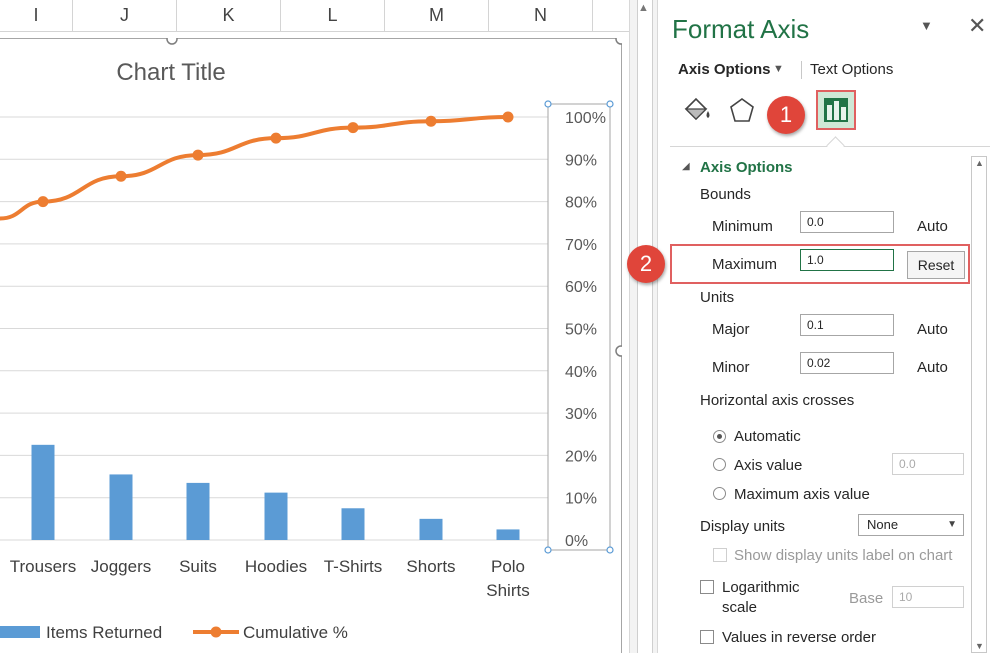 Image resolution: width=1003 pixels, height=653 pixels. What do you see at coordinates (174, 632) in the screenshot?
I see `chart-legend: Items Returned Cumulative %` at bounding box center [174, 632].